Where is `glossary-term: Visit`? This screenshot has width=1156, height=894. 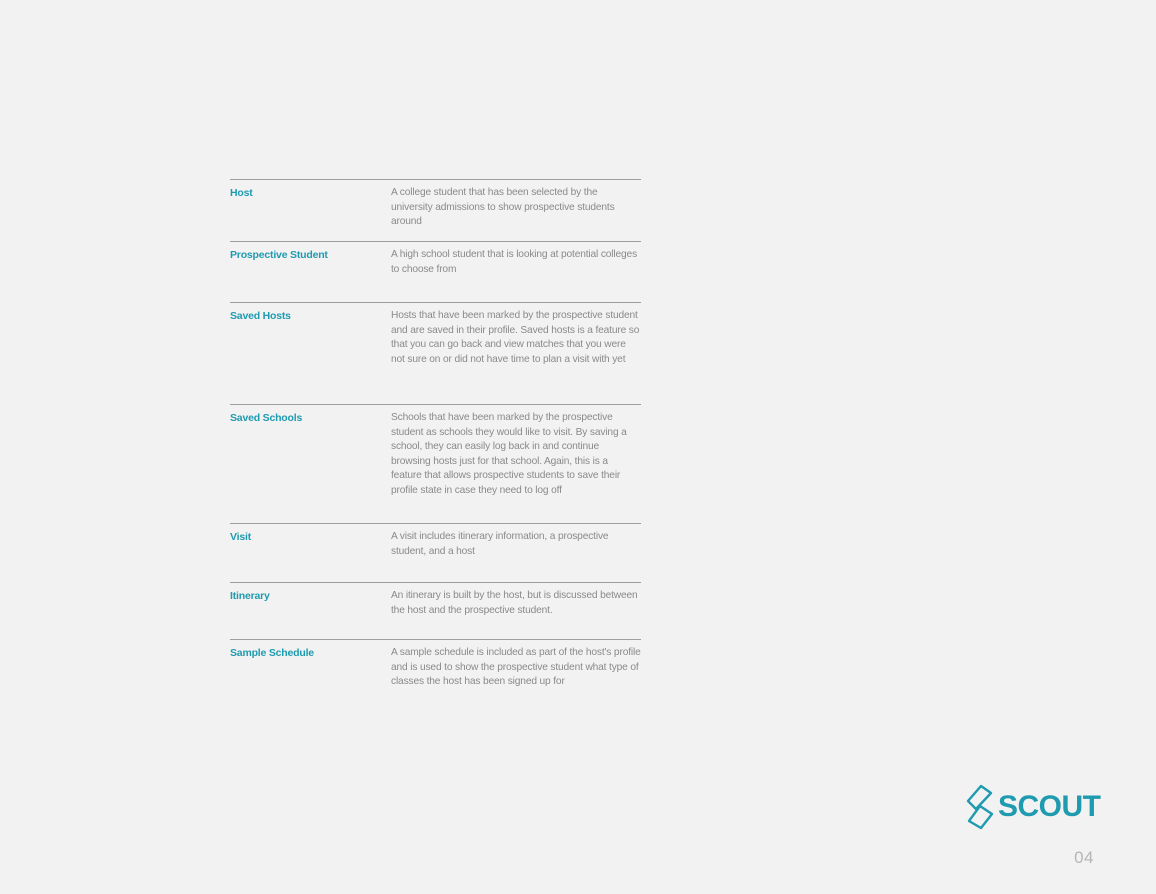
glossary-term: Visit is located at coordinates (240, 537).